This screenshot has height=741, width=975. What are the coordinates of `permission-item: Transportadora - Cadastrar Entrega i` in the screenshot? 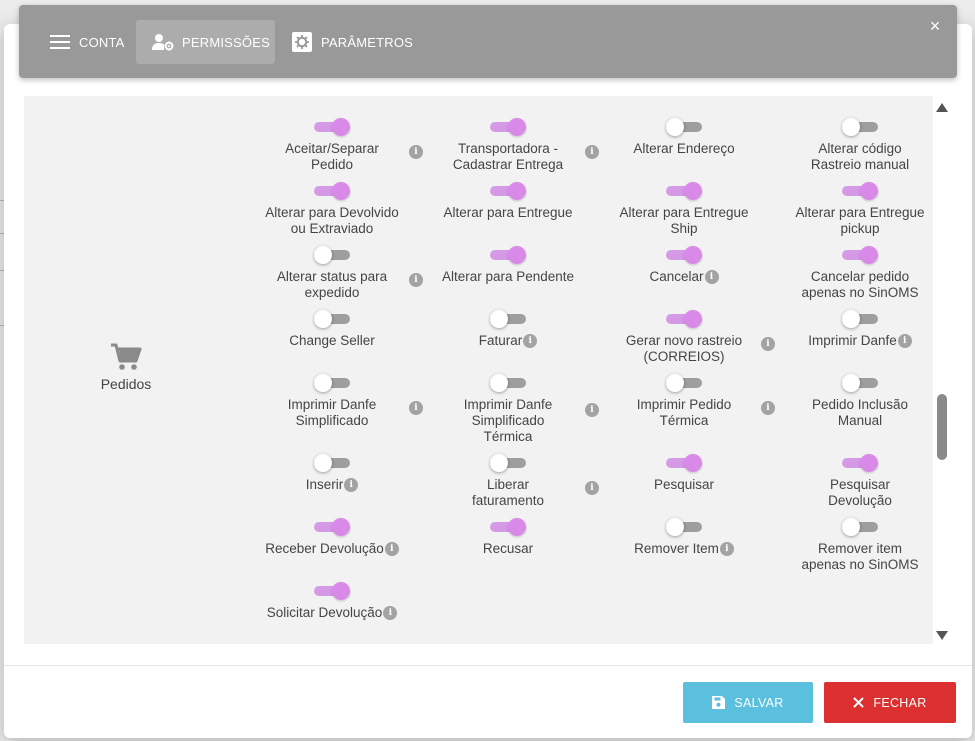 It's located at (511, 144).